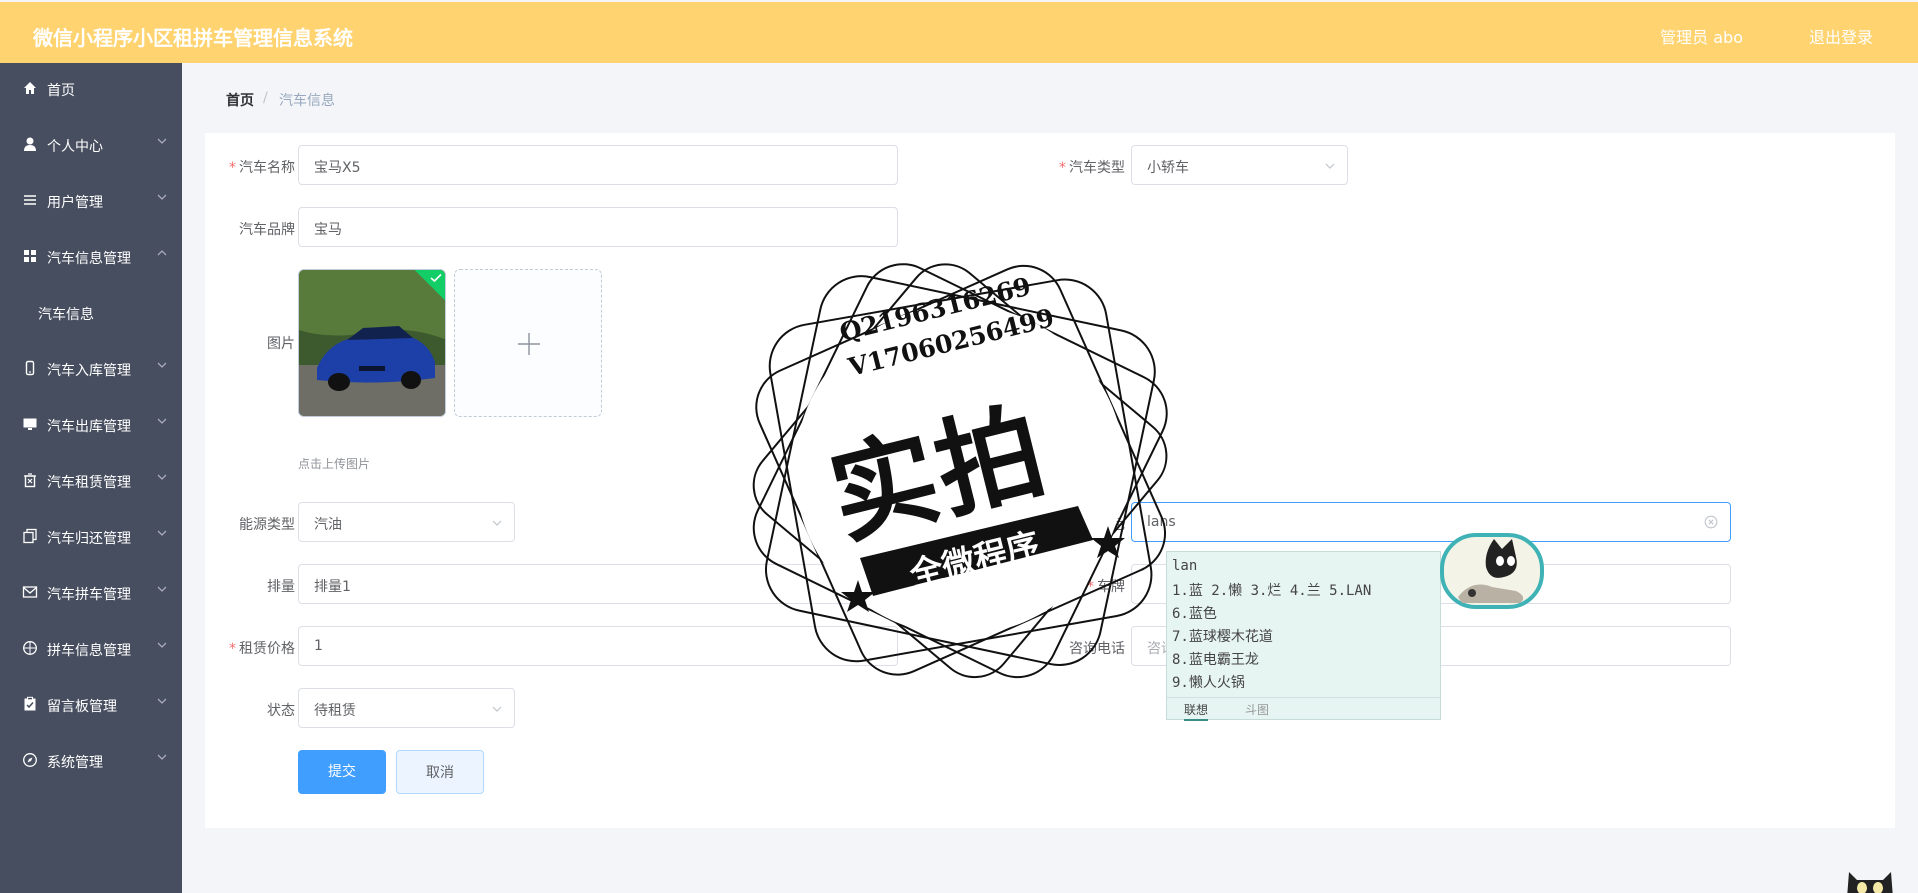 This screenshot has height=893, width=1918. What do you see at coordinates (960, 470) in the screenshot?
I see `watermark-stamp: Q2196316269 V17060256499 实拍 全微程序` at bounding box center [960, 470].